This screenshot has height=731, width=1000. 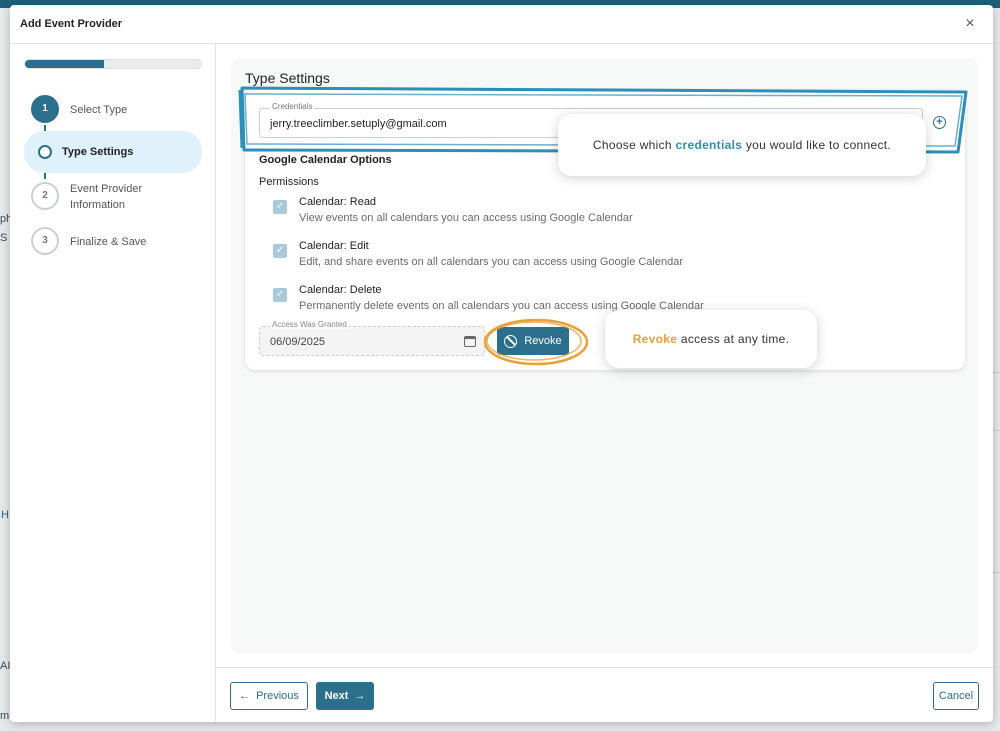 I want to click on previous-label: Previous, so click(x=277, y=696).